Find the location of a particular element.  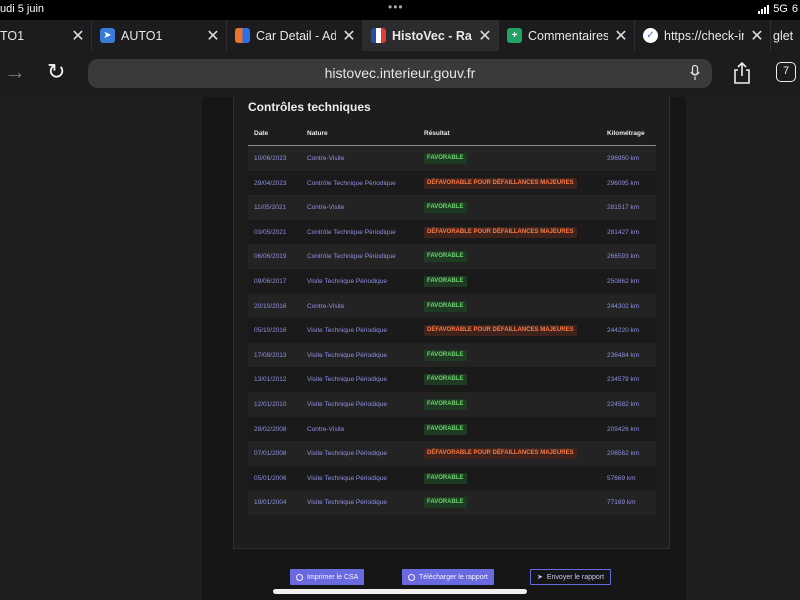

tab-auto1: ➤ AUTO1 ✕ is located at coordinates (159, 35).